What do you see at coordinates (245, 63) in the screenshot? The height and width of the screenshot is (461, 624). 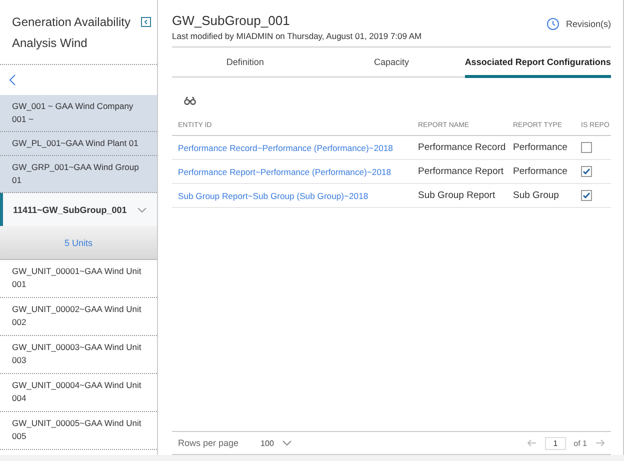 I see `tab: Definition` at bounding box center [245, 63].